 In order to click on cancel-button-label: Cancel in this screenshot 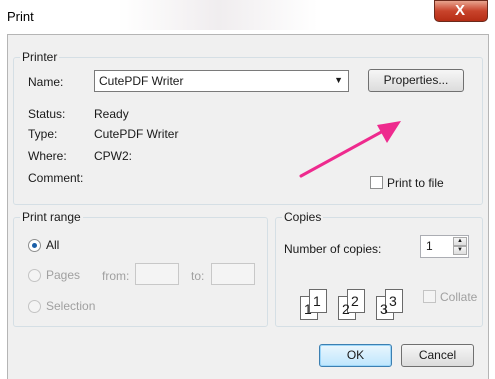, I will do `click(437, 355)`.